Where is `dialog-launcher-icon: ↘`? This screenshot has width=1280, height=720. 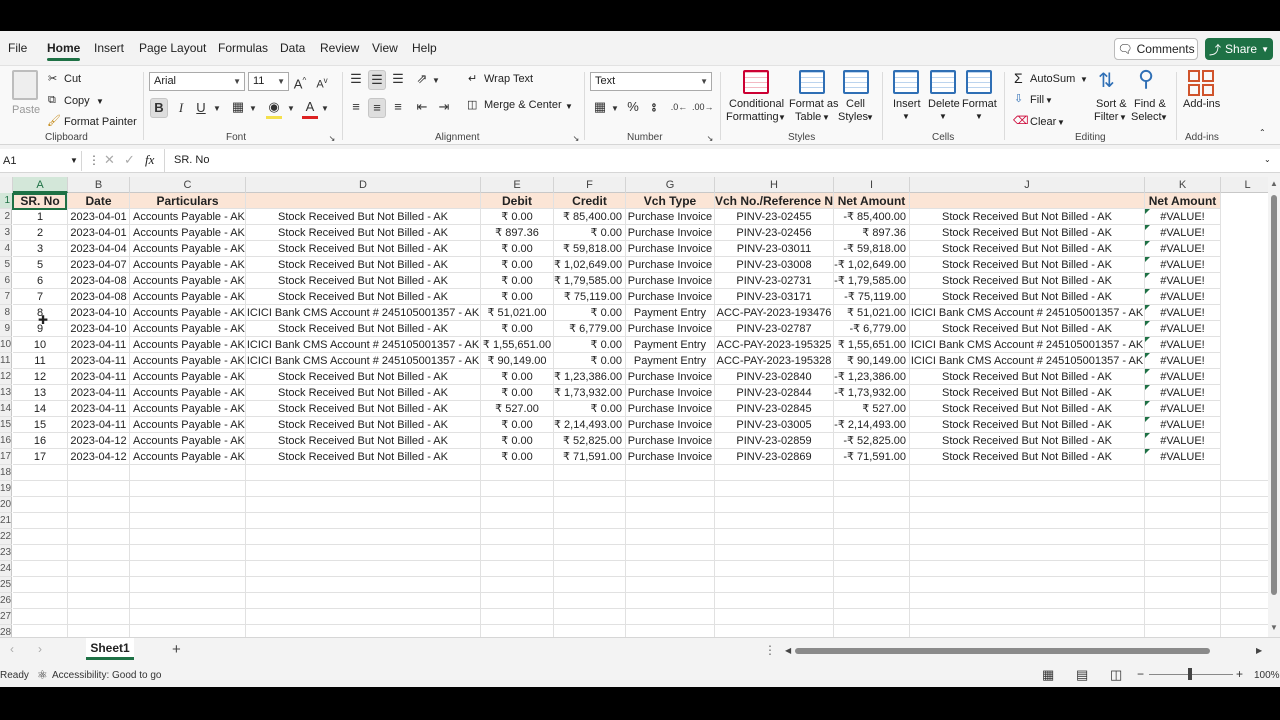
dialog-launcher-icon: ↘ is located at coordinates (576, 139).